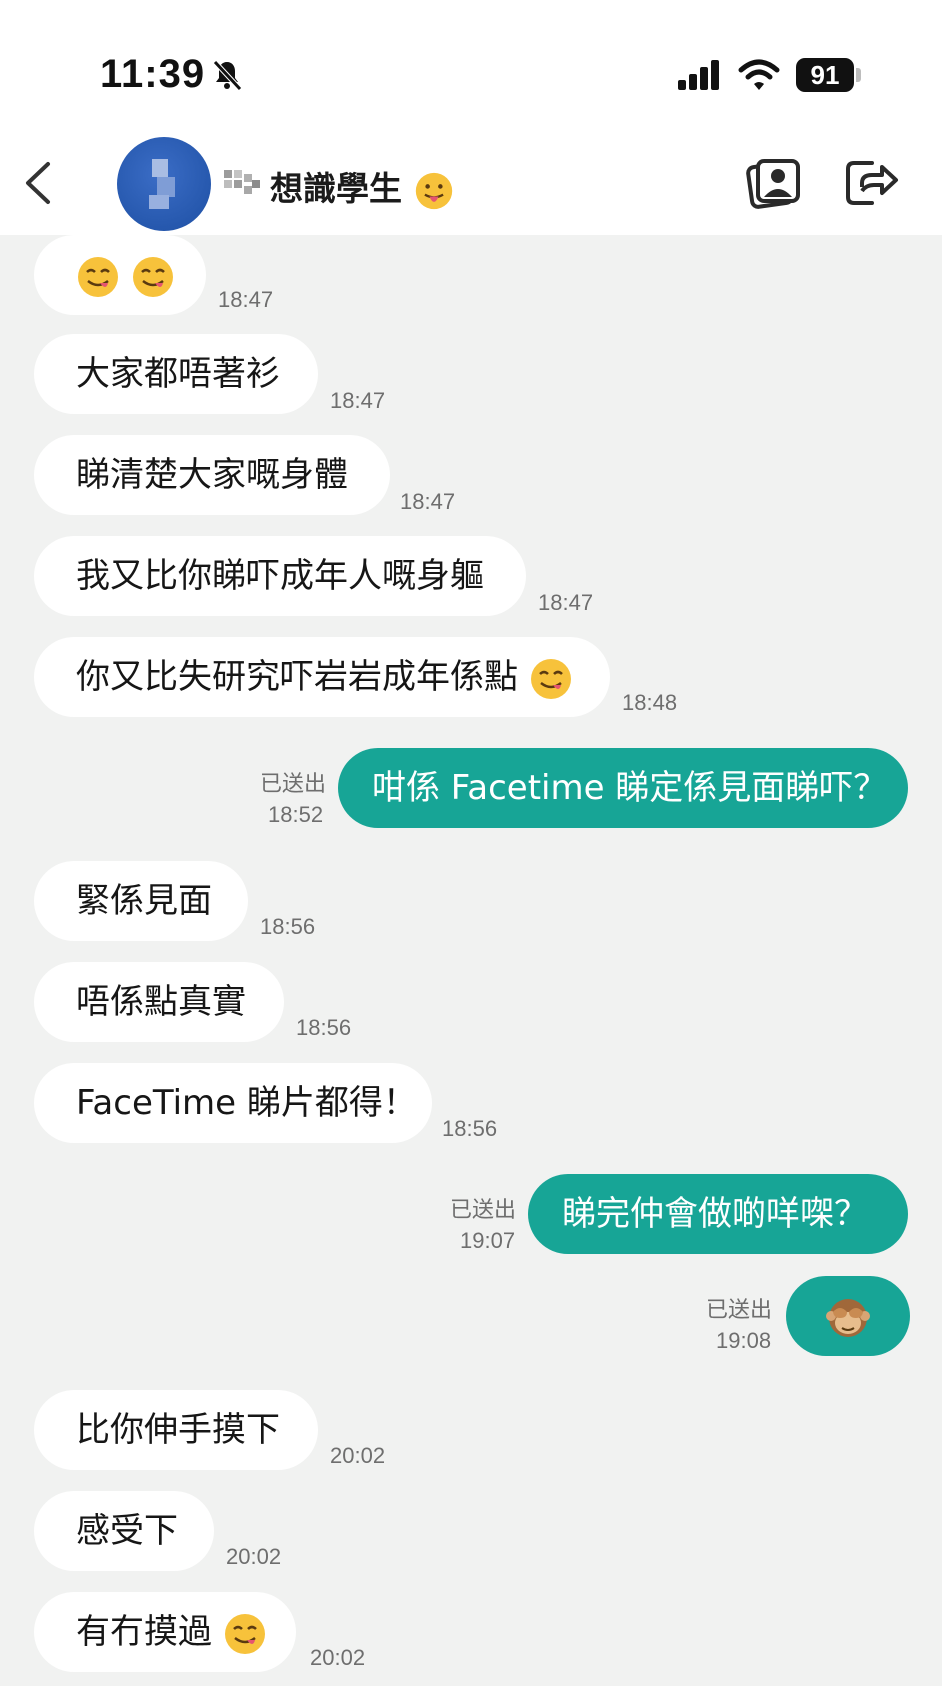 This screenshot has width=942, height=1686. I want to click on message-bubble-incoming: 你又比失研究吓岩岩成年係點, so click(322, 677).